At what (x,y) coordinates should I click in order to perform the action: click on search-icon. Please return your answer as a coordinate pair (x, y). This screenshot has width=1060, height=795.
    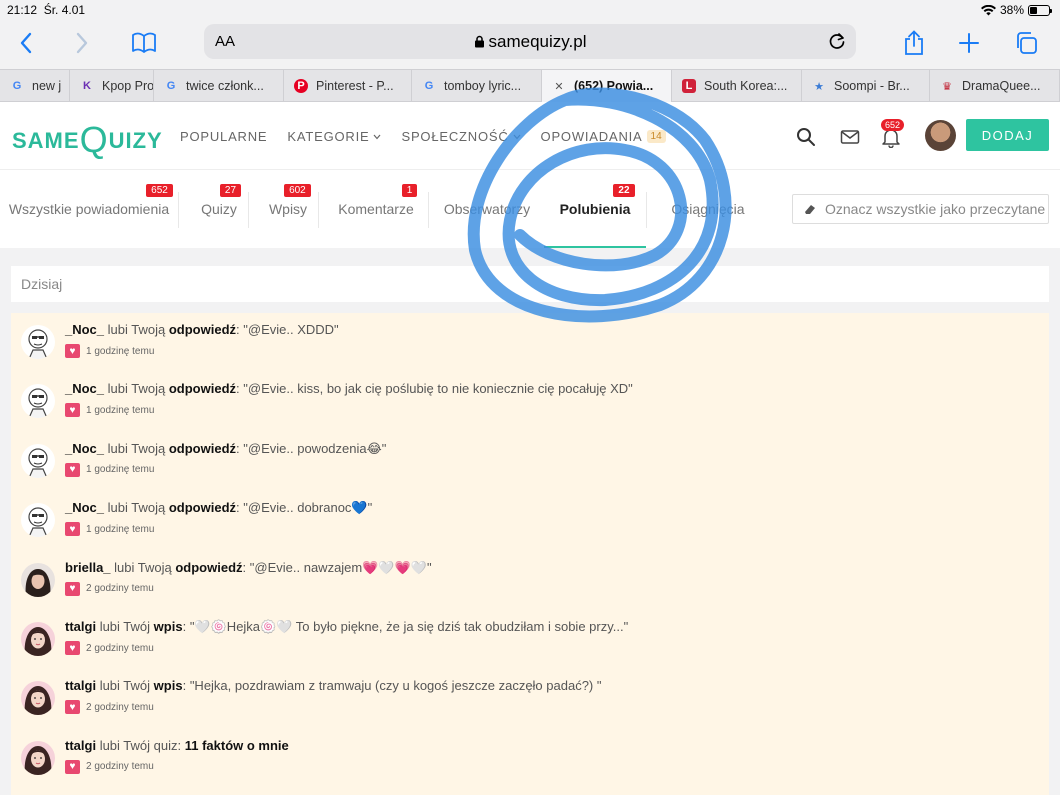
    Looking at the image, I should click on (806, 137).